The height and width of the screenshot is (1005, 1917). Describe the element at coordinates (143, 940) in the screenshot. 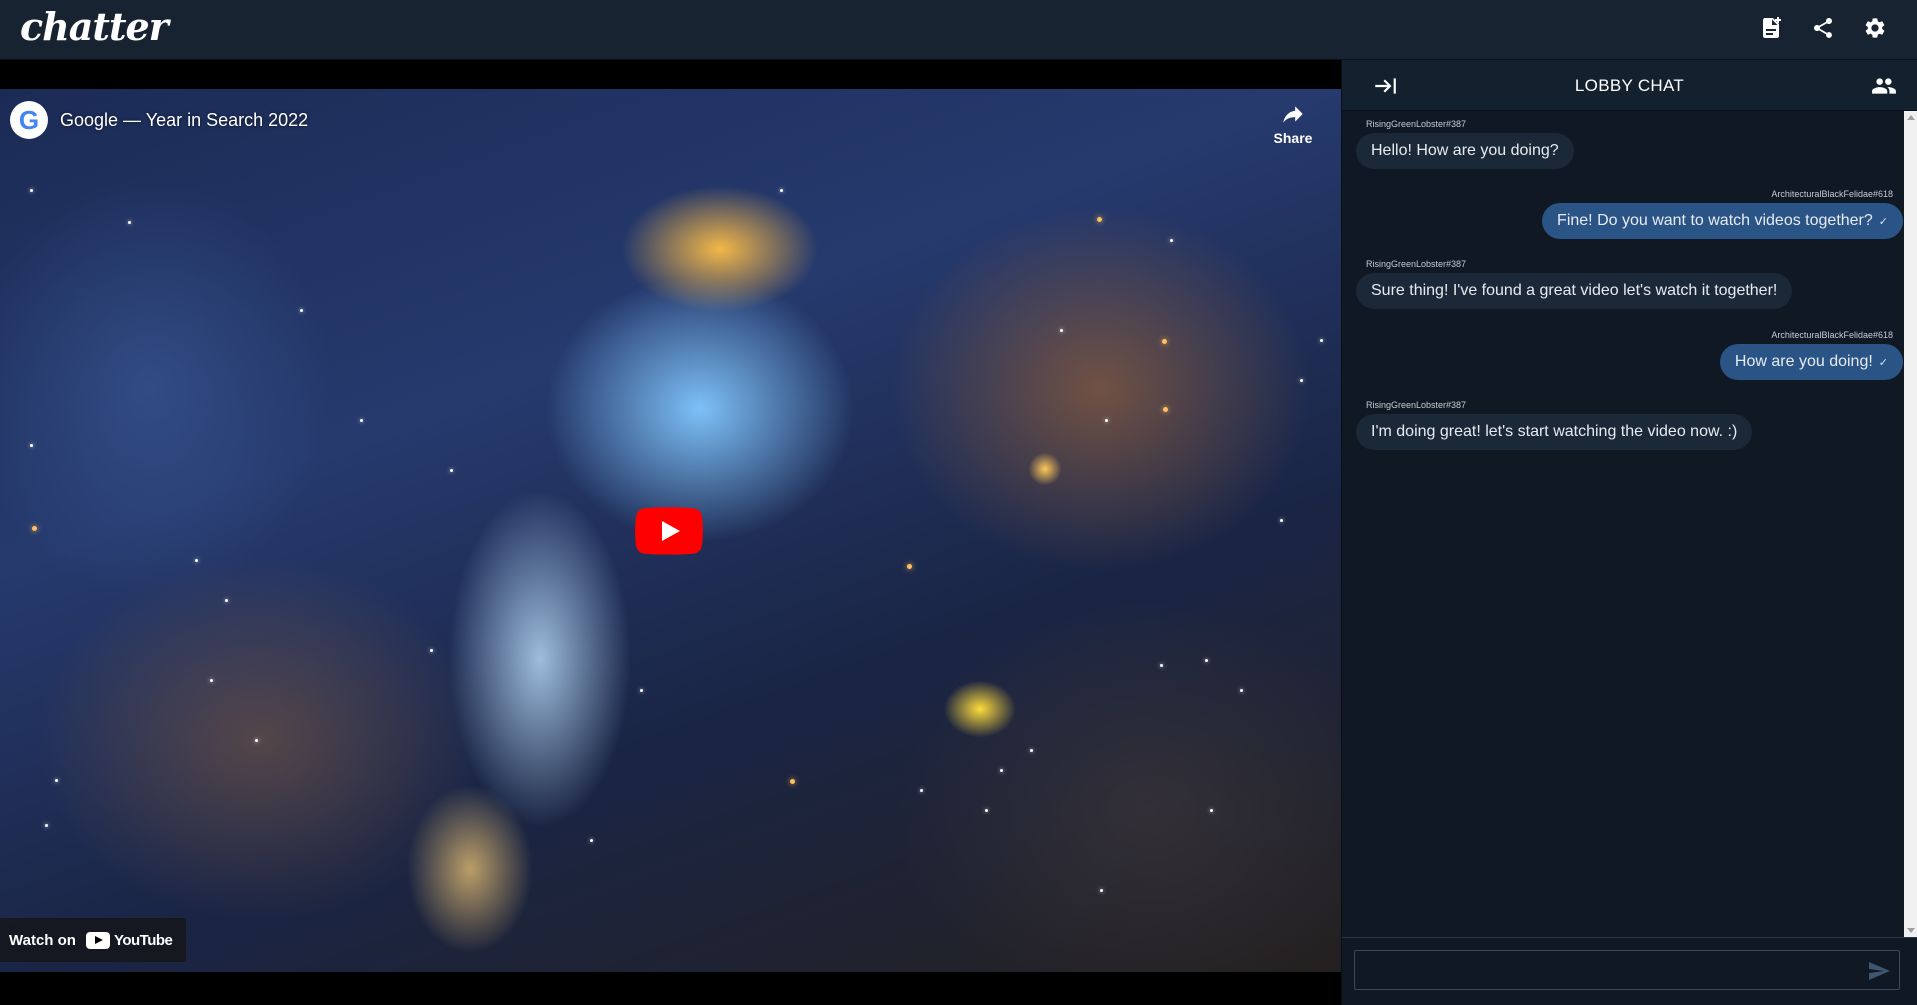

I see `youtube-wordmark: YouTube` at that location.